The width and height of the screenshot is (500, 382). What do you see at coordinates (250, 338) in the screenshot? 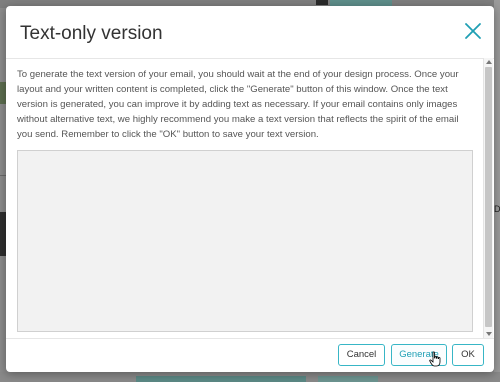
I see `footer-divider` at bounding box center [250, 338].